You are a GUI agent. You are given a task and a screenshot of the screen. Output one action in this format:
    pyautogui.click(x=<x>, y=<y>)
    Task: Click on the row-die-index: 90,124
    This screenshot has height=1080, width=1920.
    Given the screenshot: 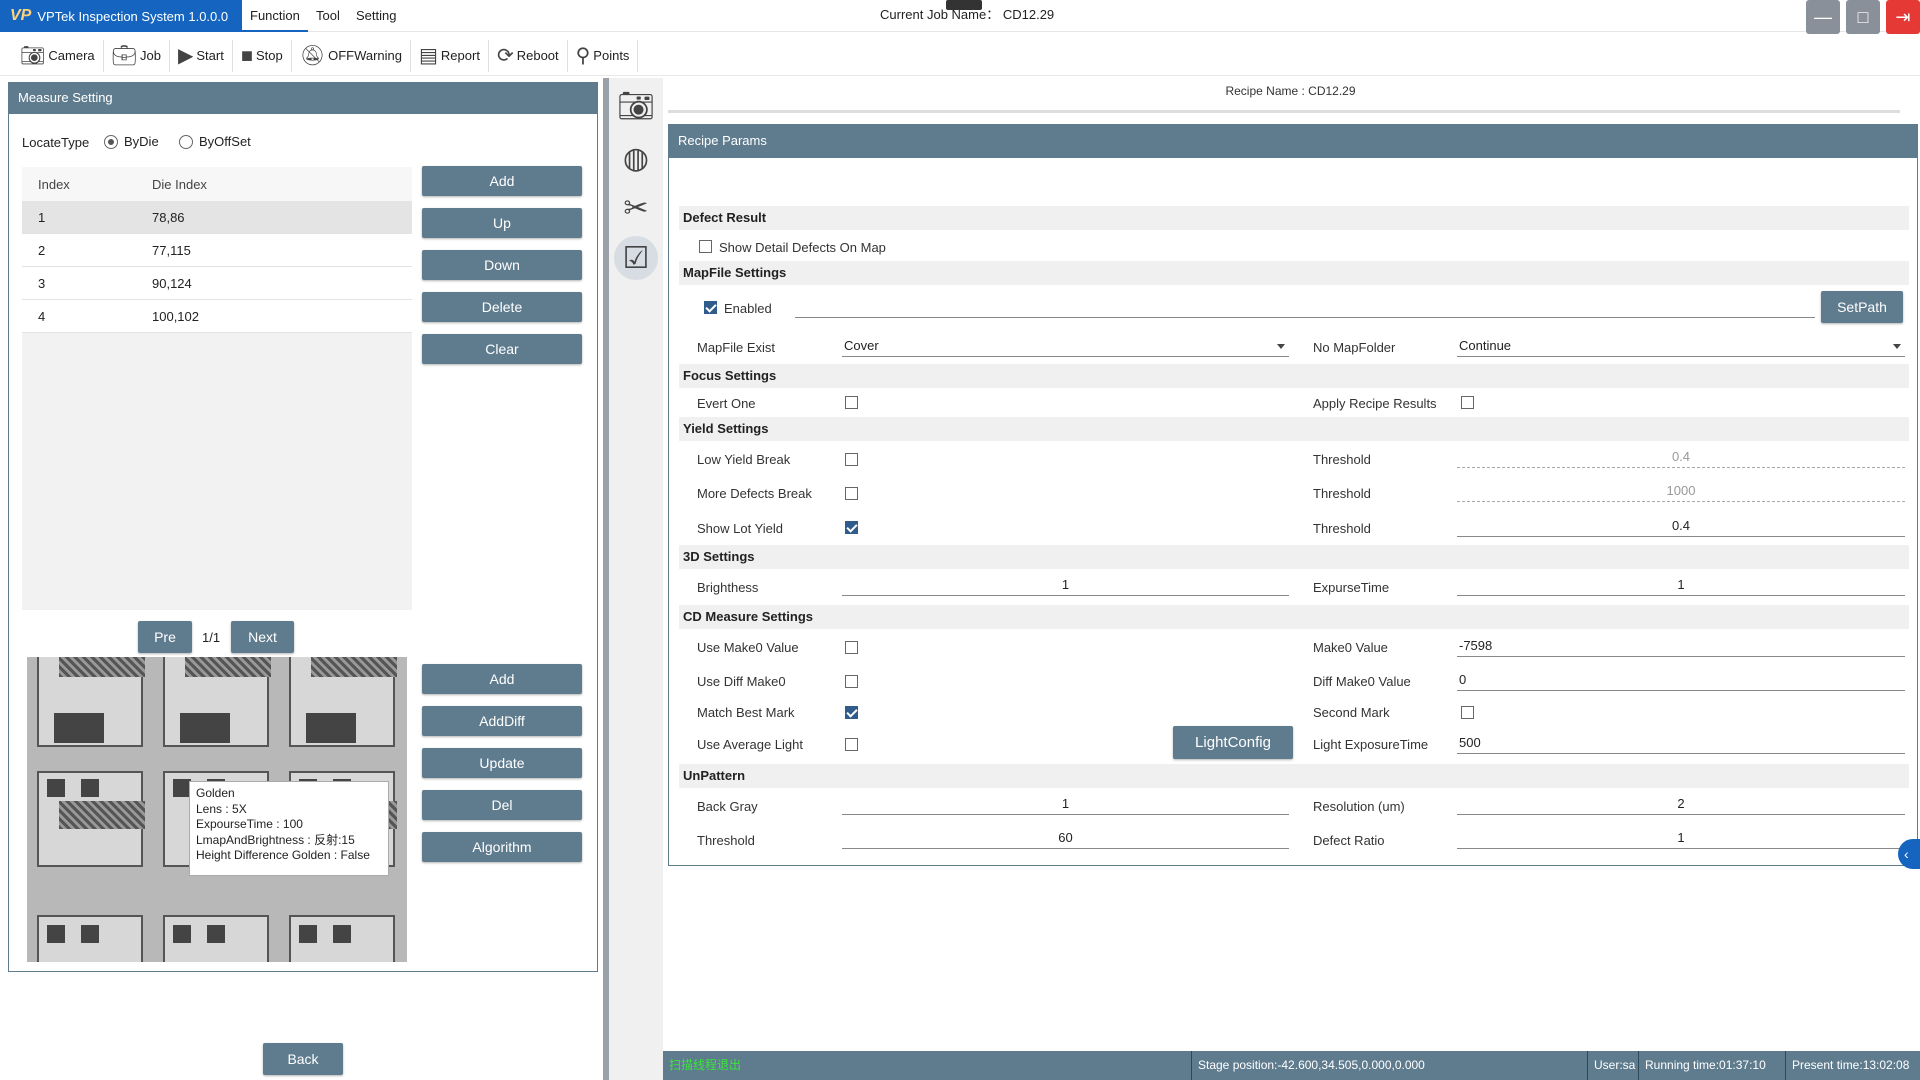 What is the action you would take?
    pyautogui.click(x=172, y=283)
    